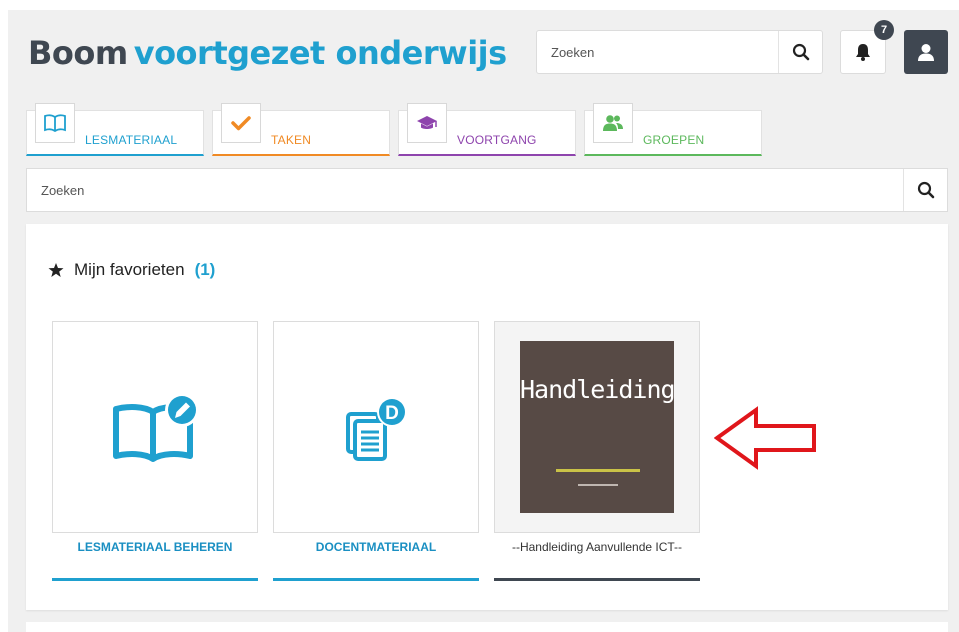  Describe the element at coordinates (487, 627) in the screenshot. I see `next-panel-edge` at that location.